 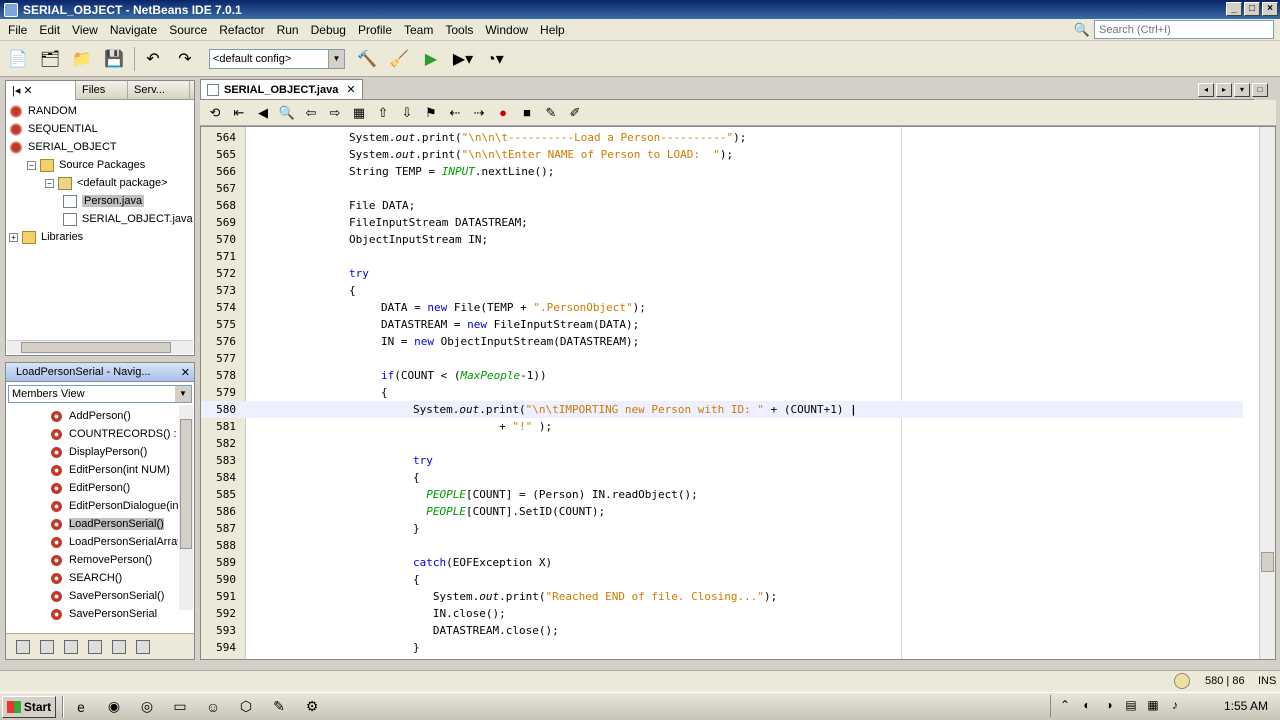 I want to click on member-item: COUNTRECORDS() : int, so click(x=92, y=434).